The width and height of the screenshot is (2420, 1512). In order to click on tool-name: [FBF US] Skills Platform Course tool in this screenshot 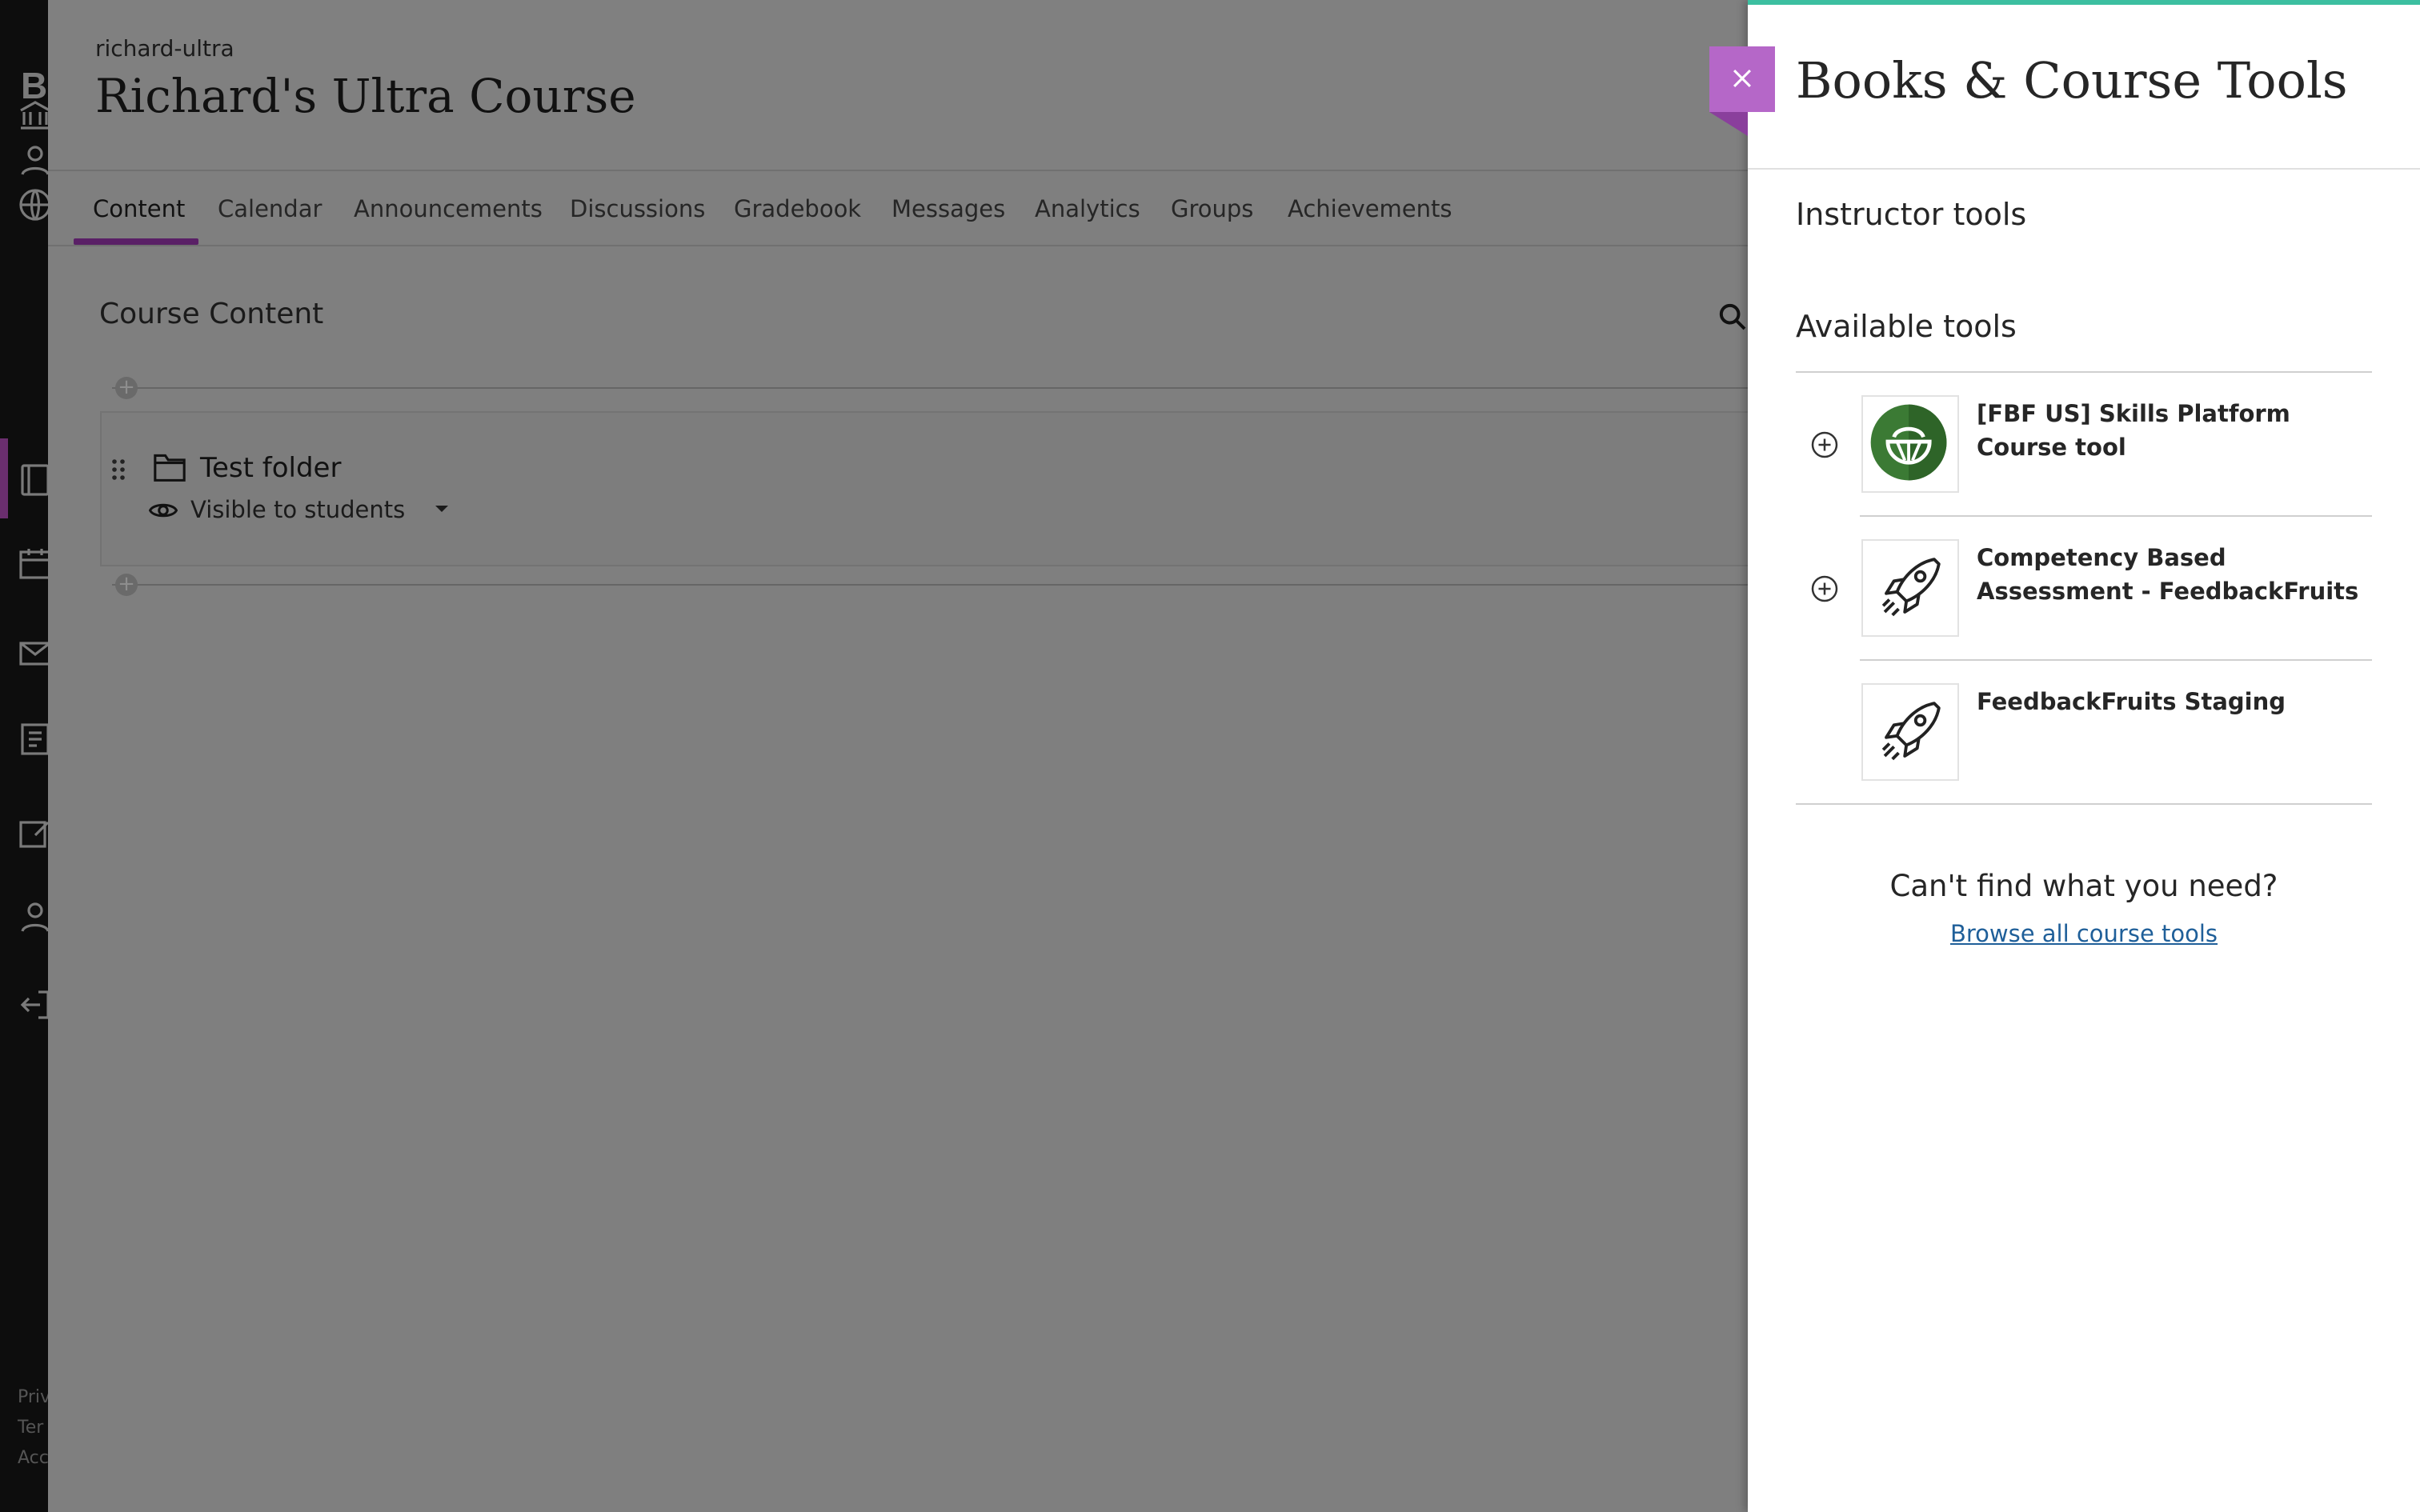, I will do `click(2177, 430)`.